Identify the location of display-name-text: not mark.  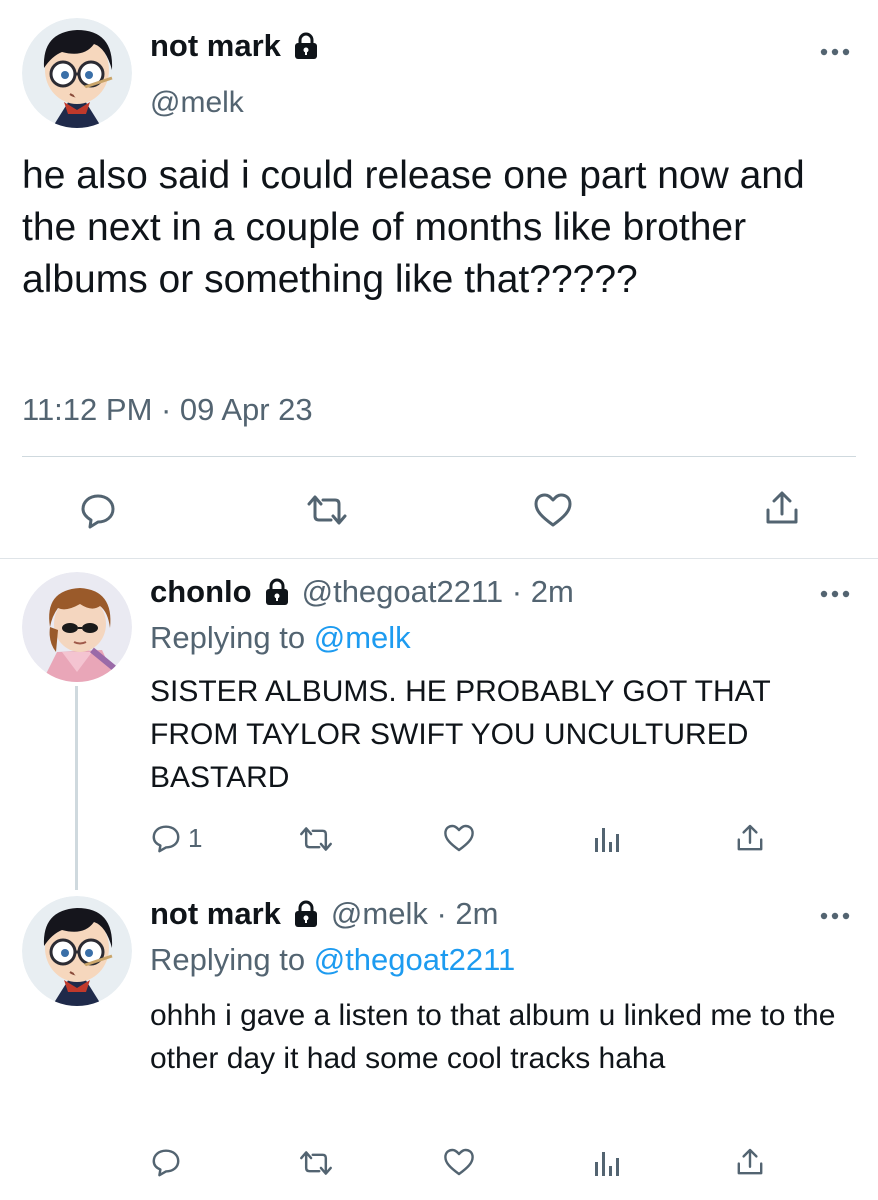
(215, 45).